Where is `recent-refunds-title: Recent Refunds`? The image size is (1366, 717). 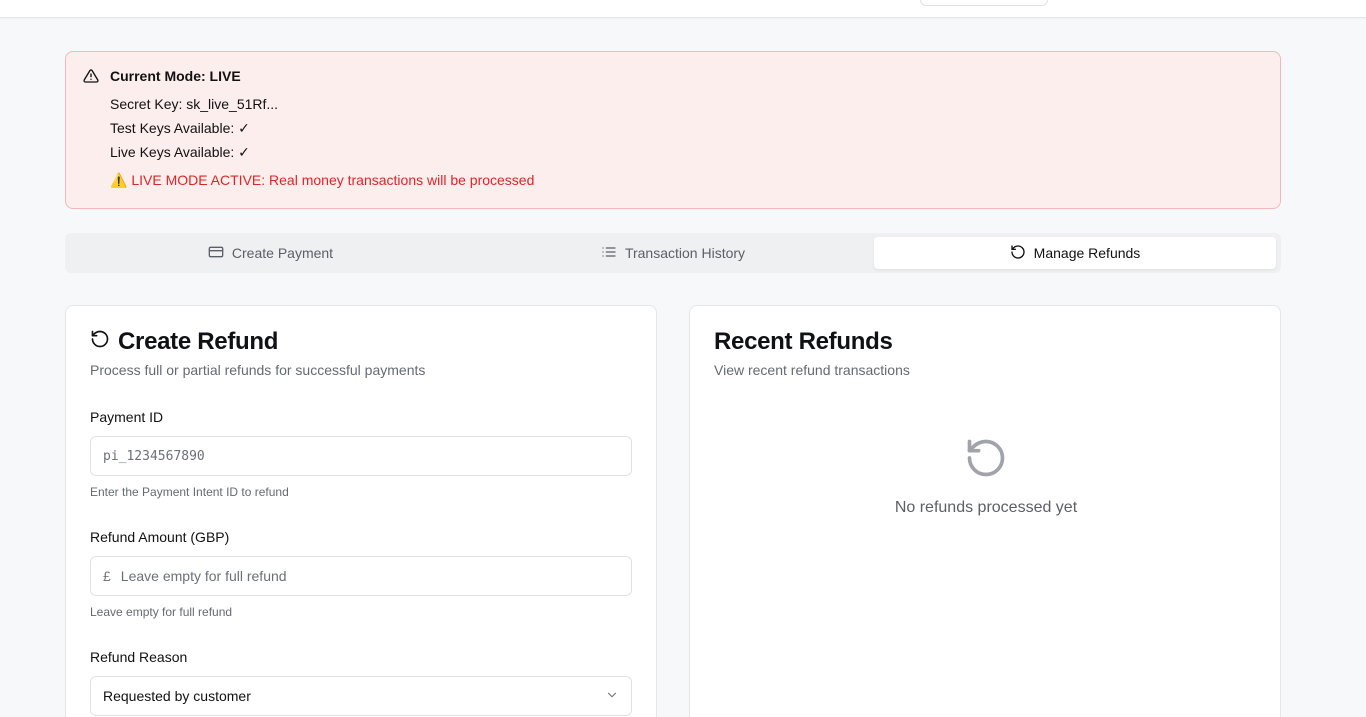
recent-refunds-title: Recent Refunds is located at coordinates (803, 341).